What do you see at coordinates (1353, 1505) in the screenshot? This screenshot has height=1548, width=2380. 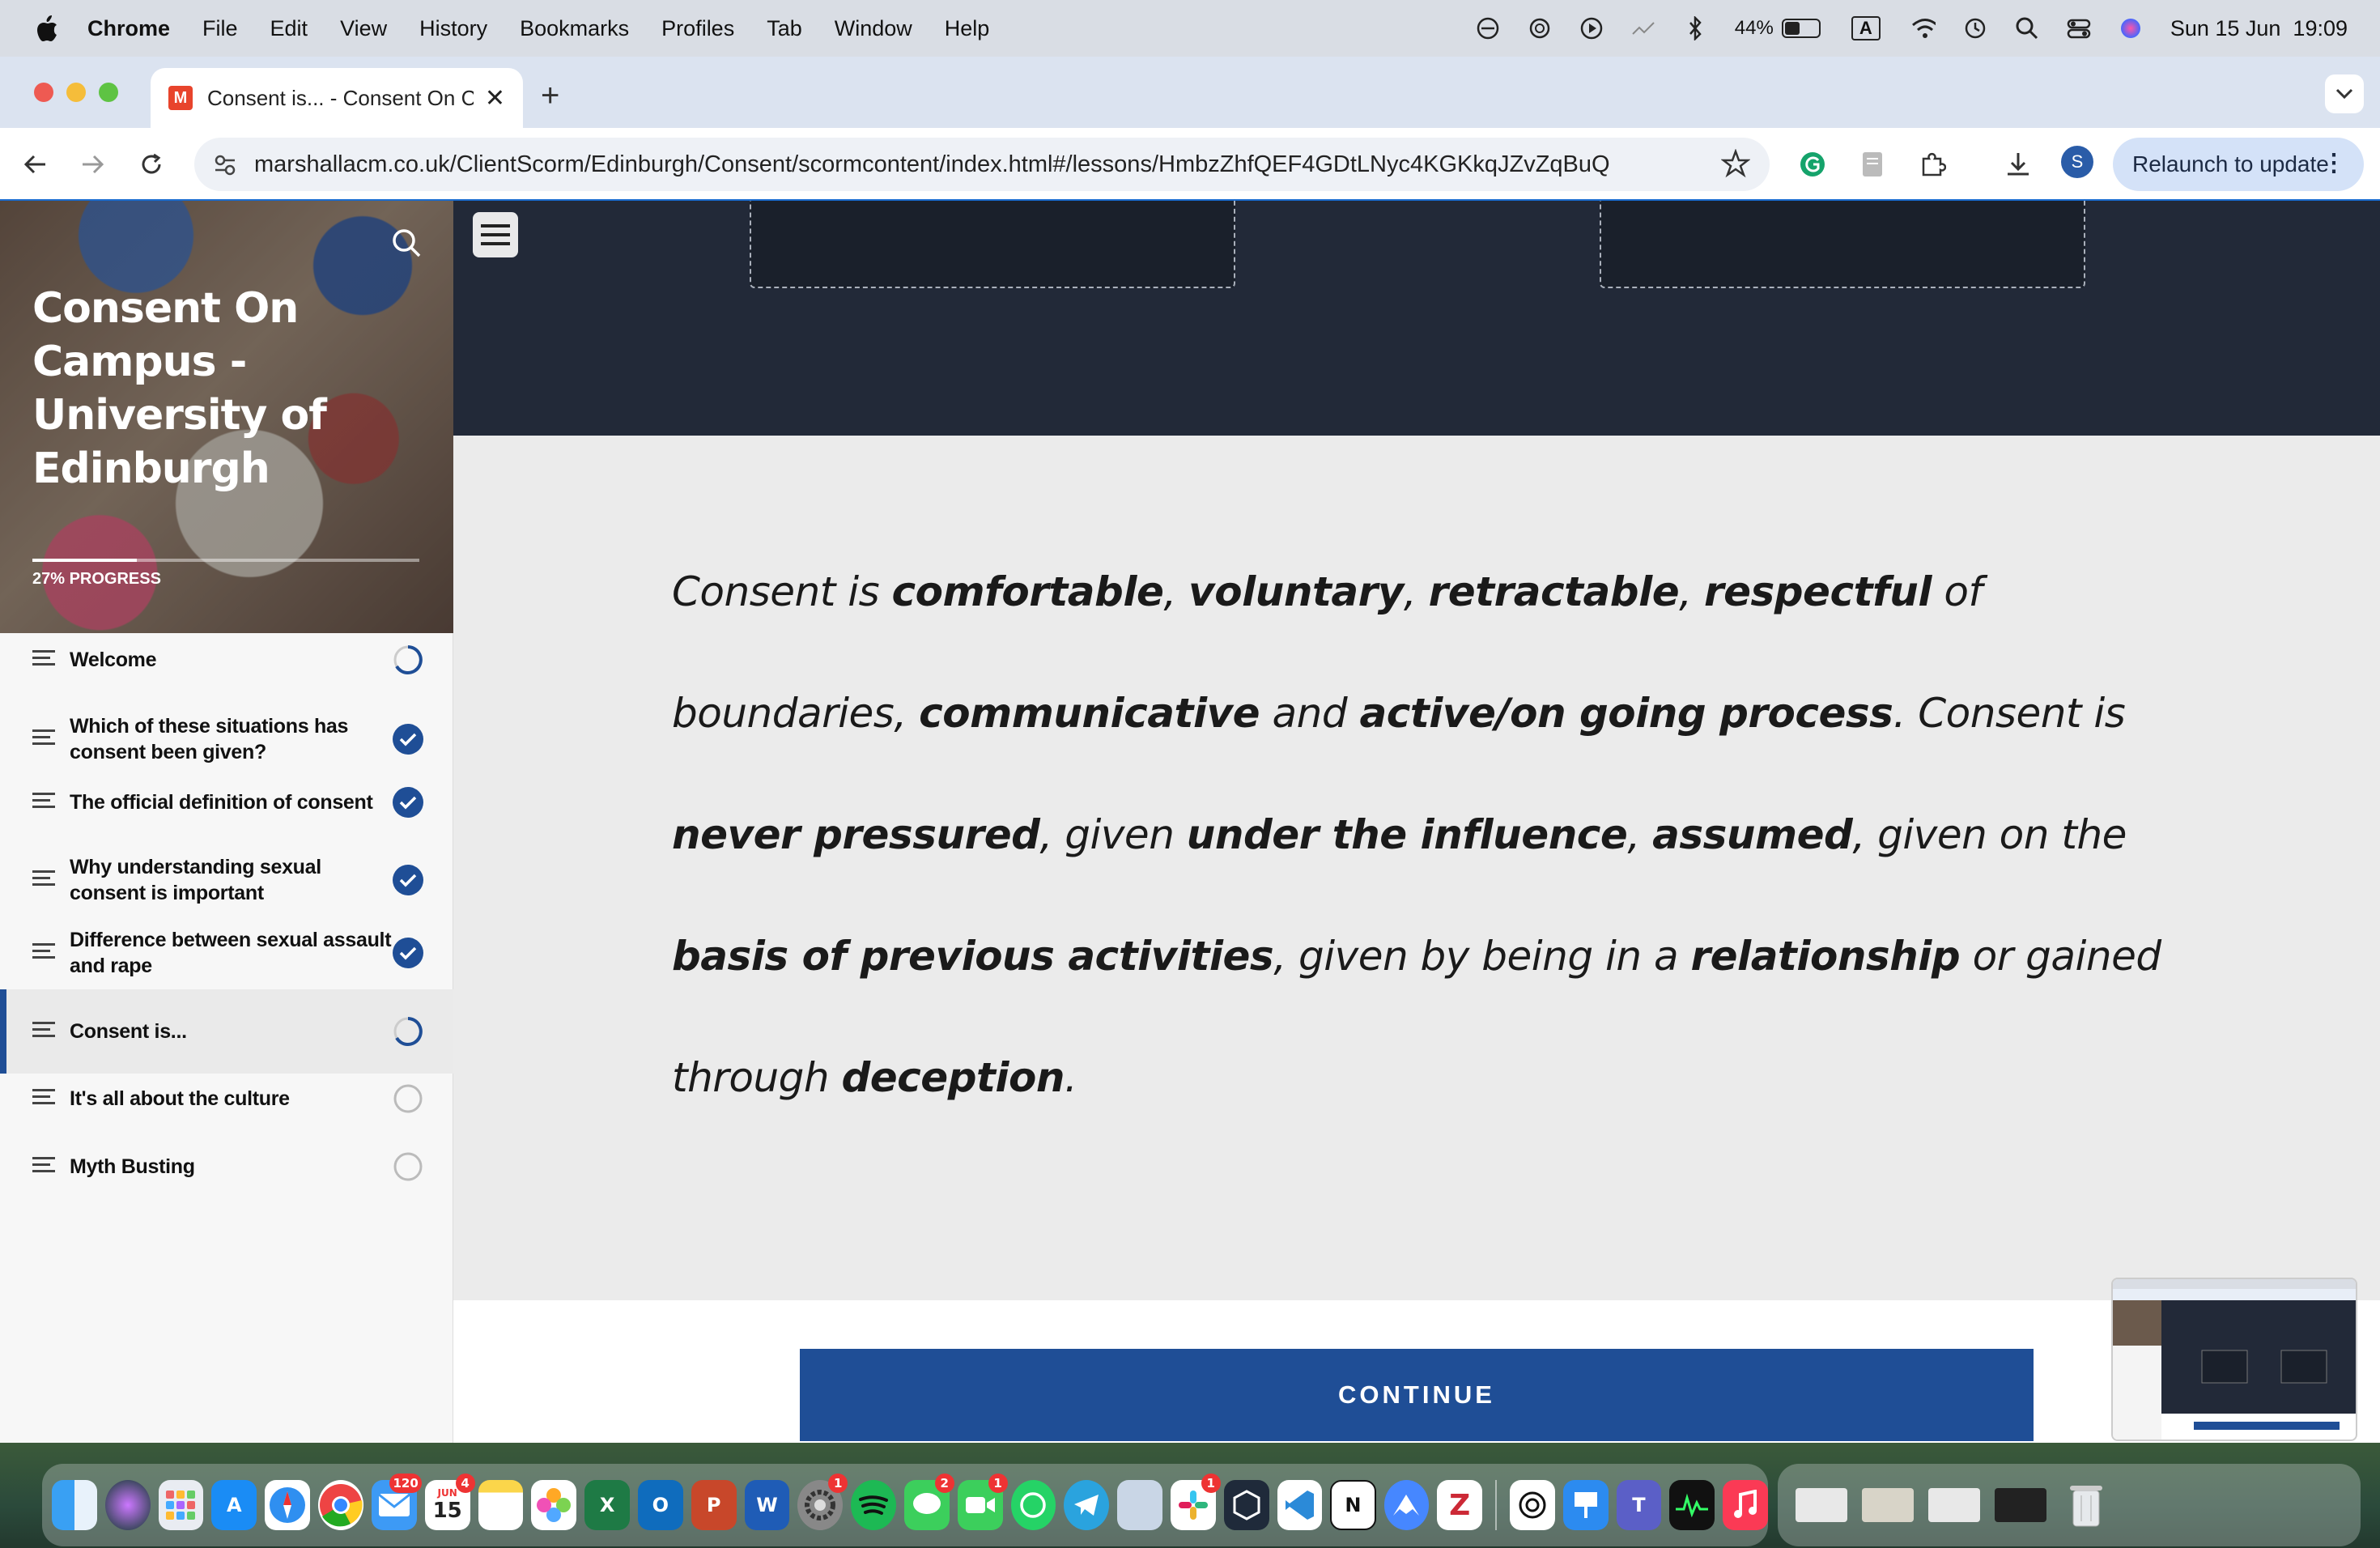 I see `notion-icon: N` at bounding box center [1353, 1505].